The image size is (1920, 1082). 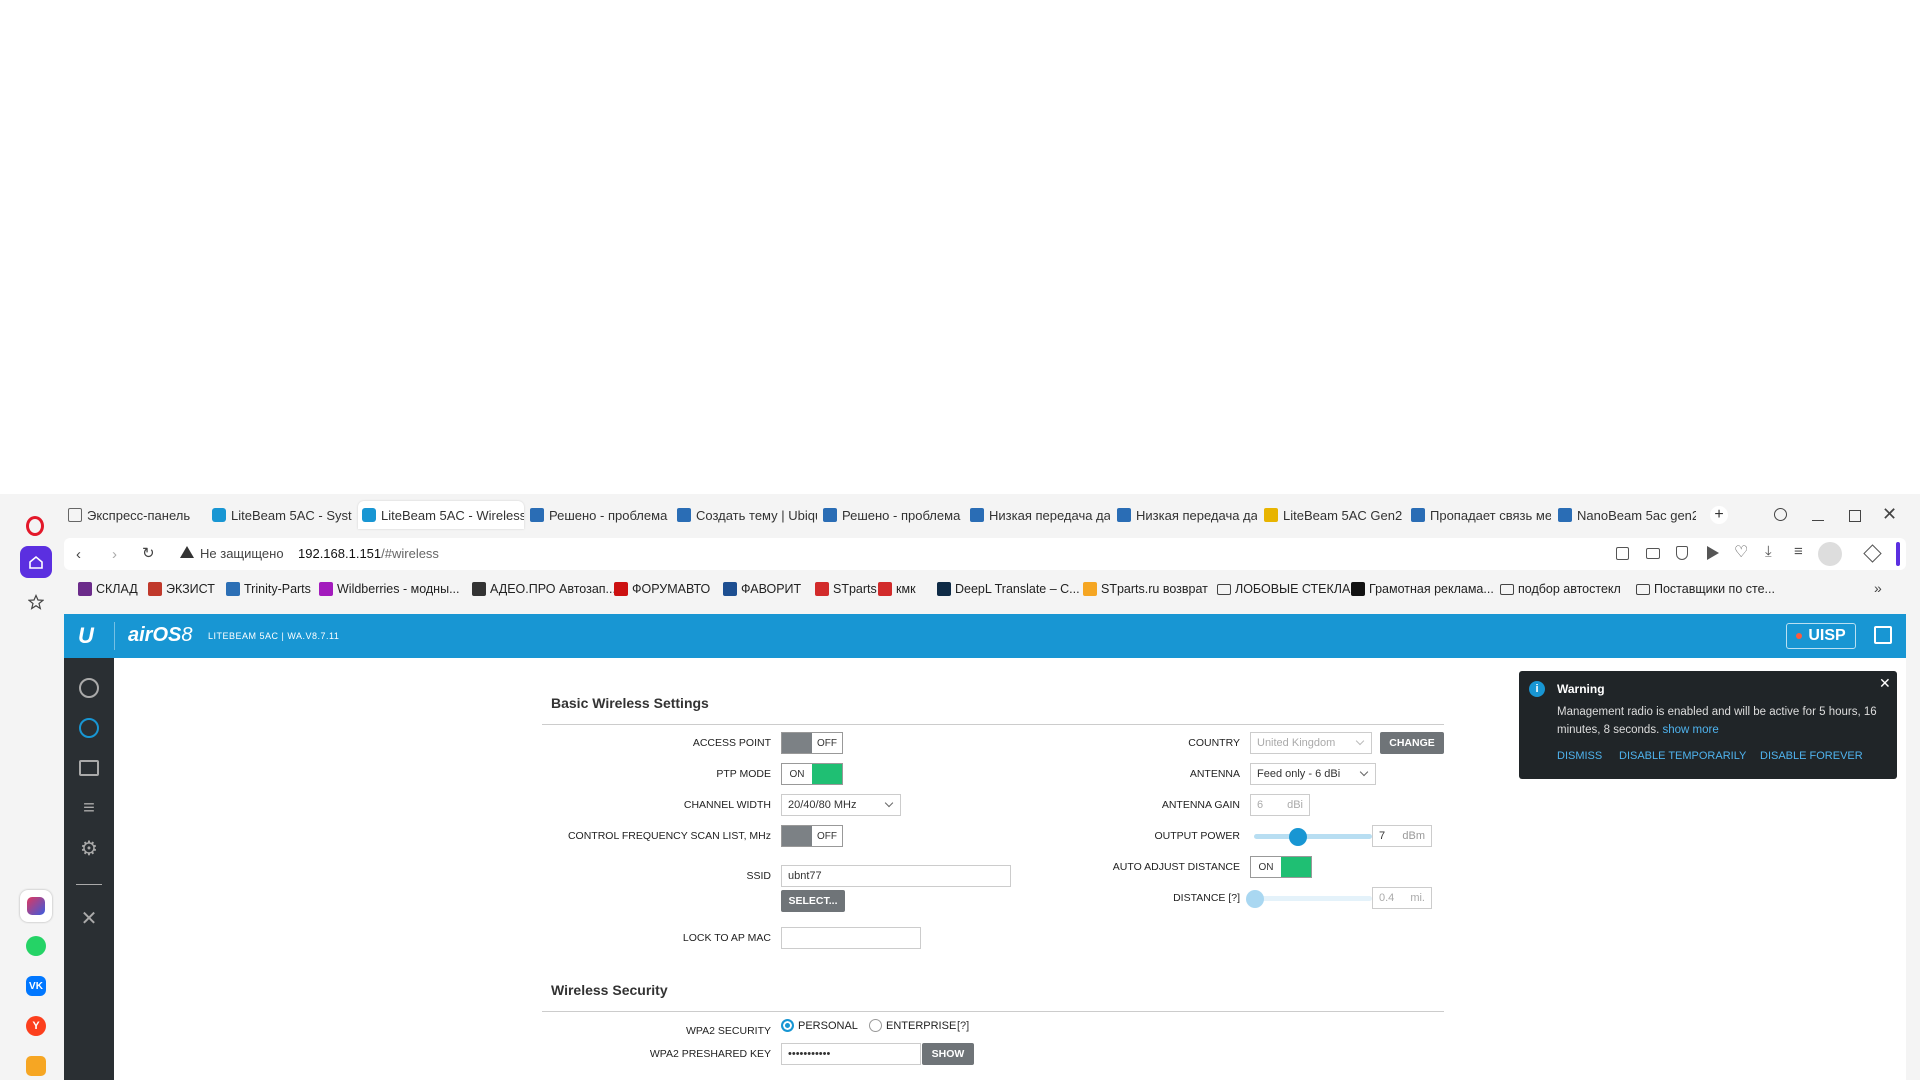 I want to click on disable-temporarily-button: DISABLE TEMPORARILY, so click(x=1682, y=756).